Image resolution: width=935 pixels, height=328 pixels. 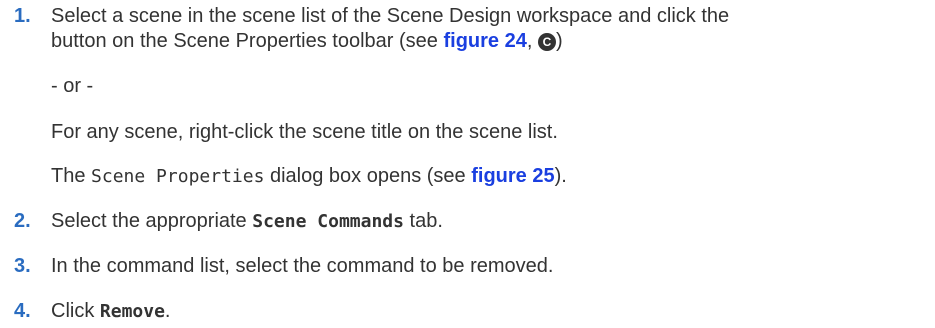 I want to click on text-segment: ), so click(x=559, y=41).